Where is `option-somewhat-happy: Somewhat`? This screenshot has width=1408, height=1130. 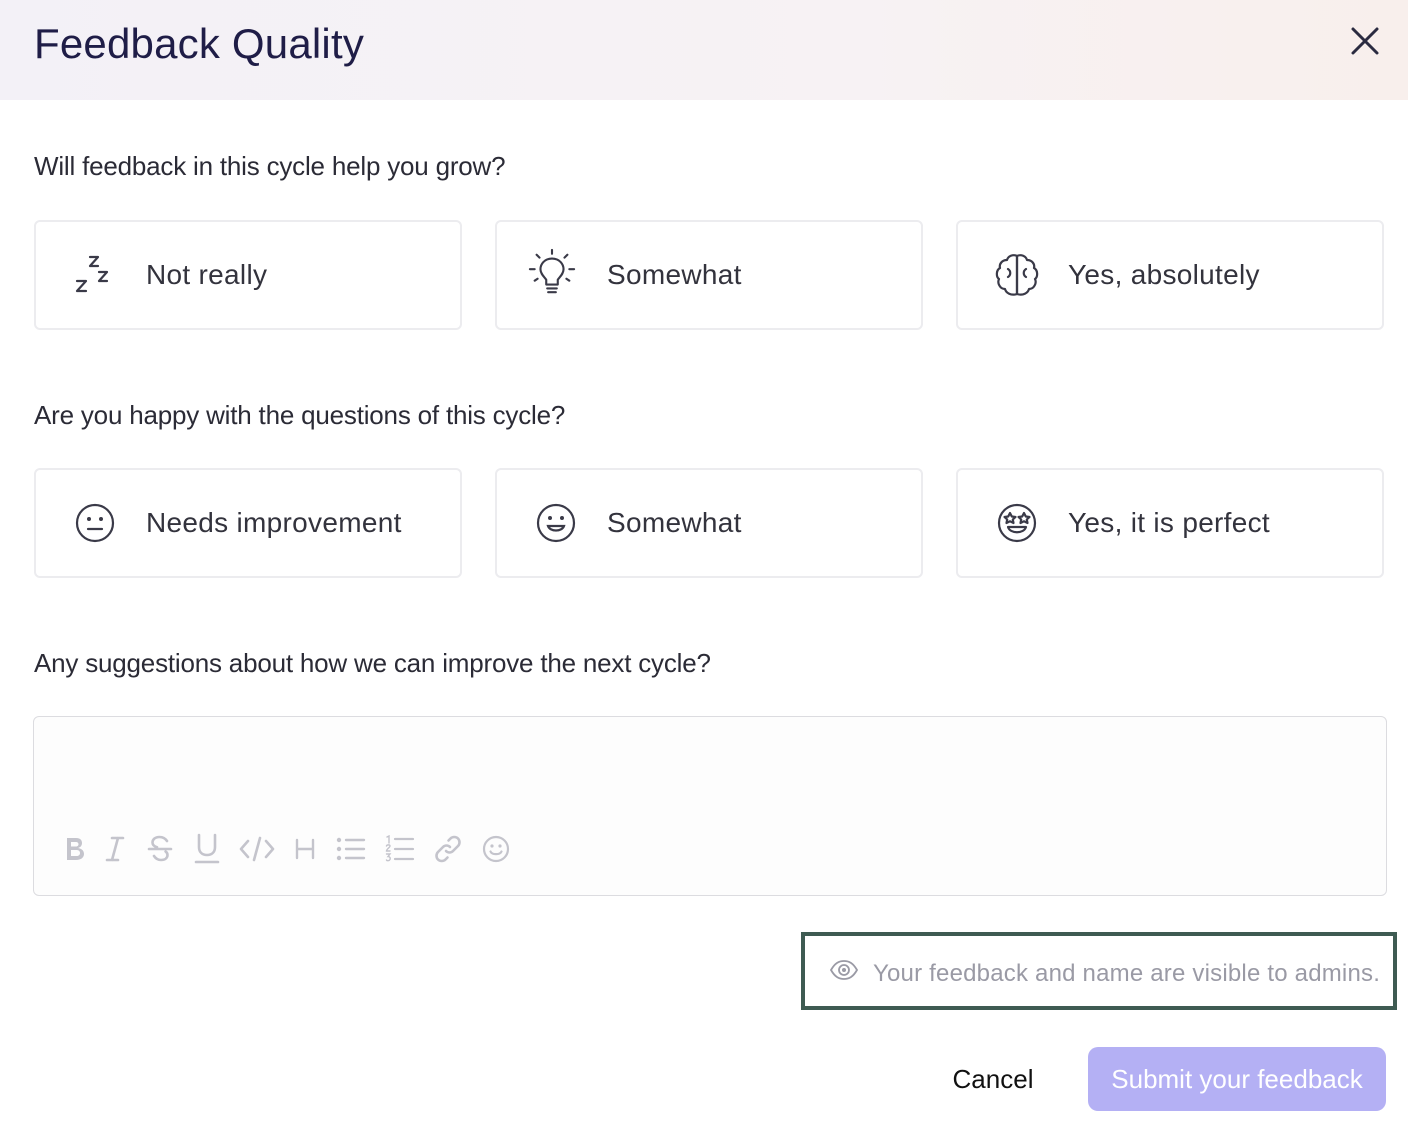 option-somewhat-happy: Somewhat is located at coordinates (709, 523).